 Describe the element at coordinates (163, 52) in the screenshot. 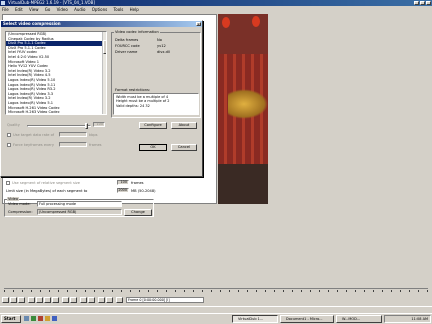

I see `info-value: divx.dll` at that location.